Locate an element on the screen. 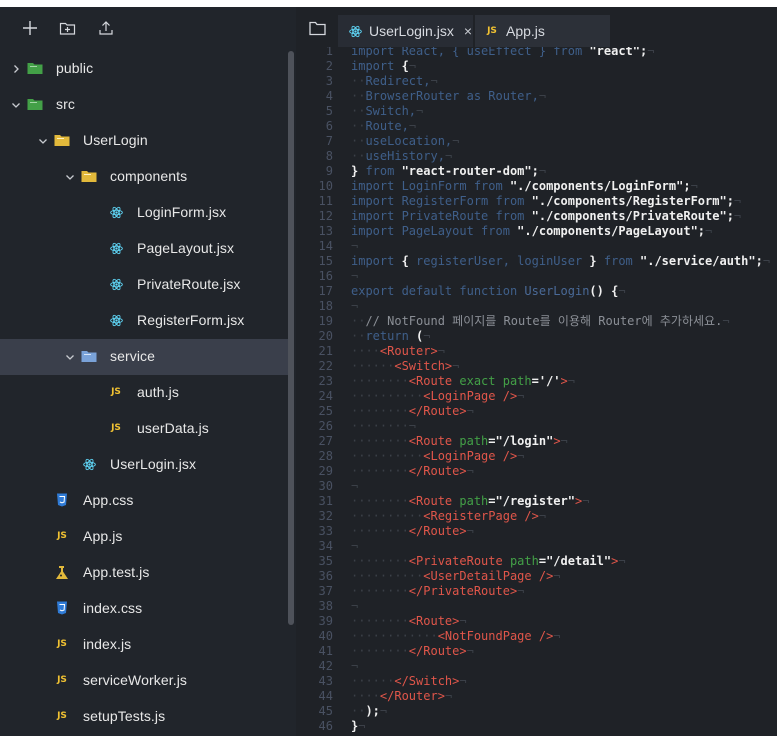 This screenshot has height=739, width=777. line-number: 2 is located at coordinates (329, 66).